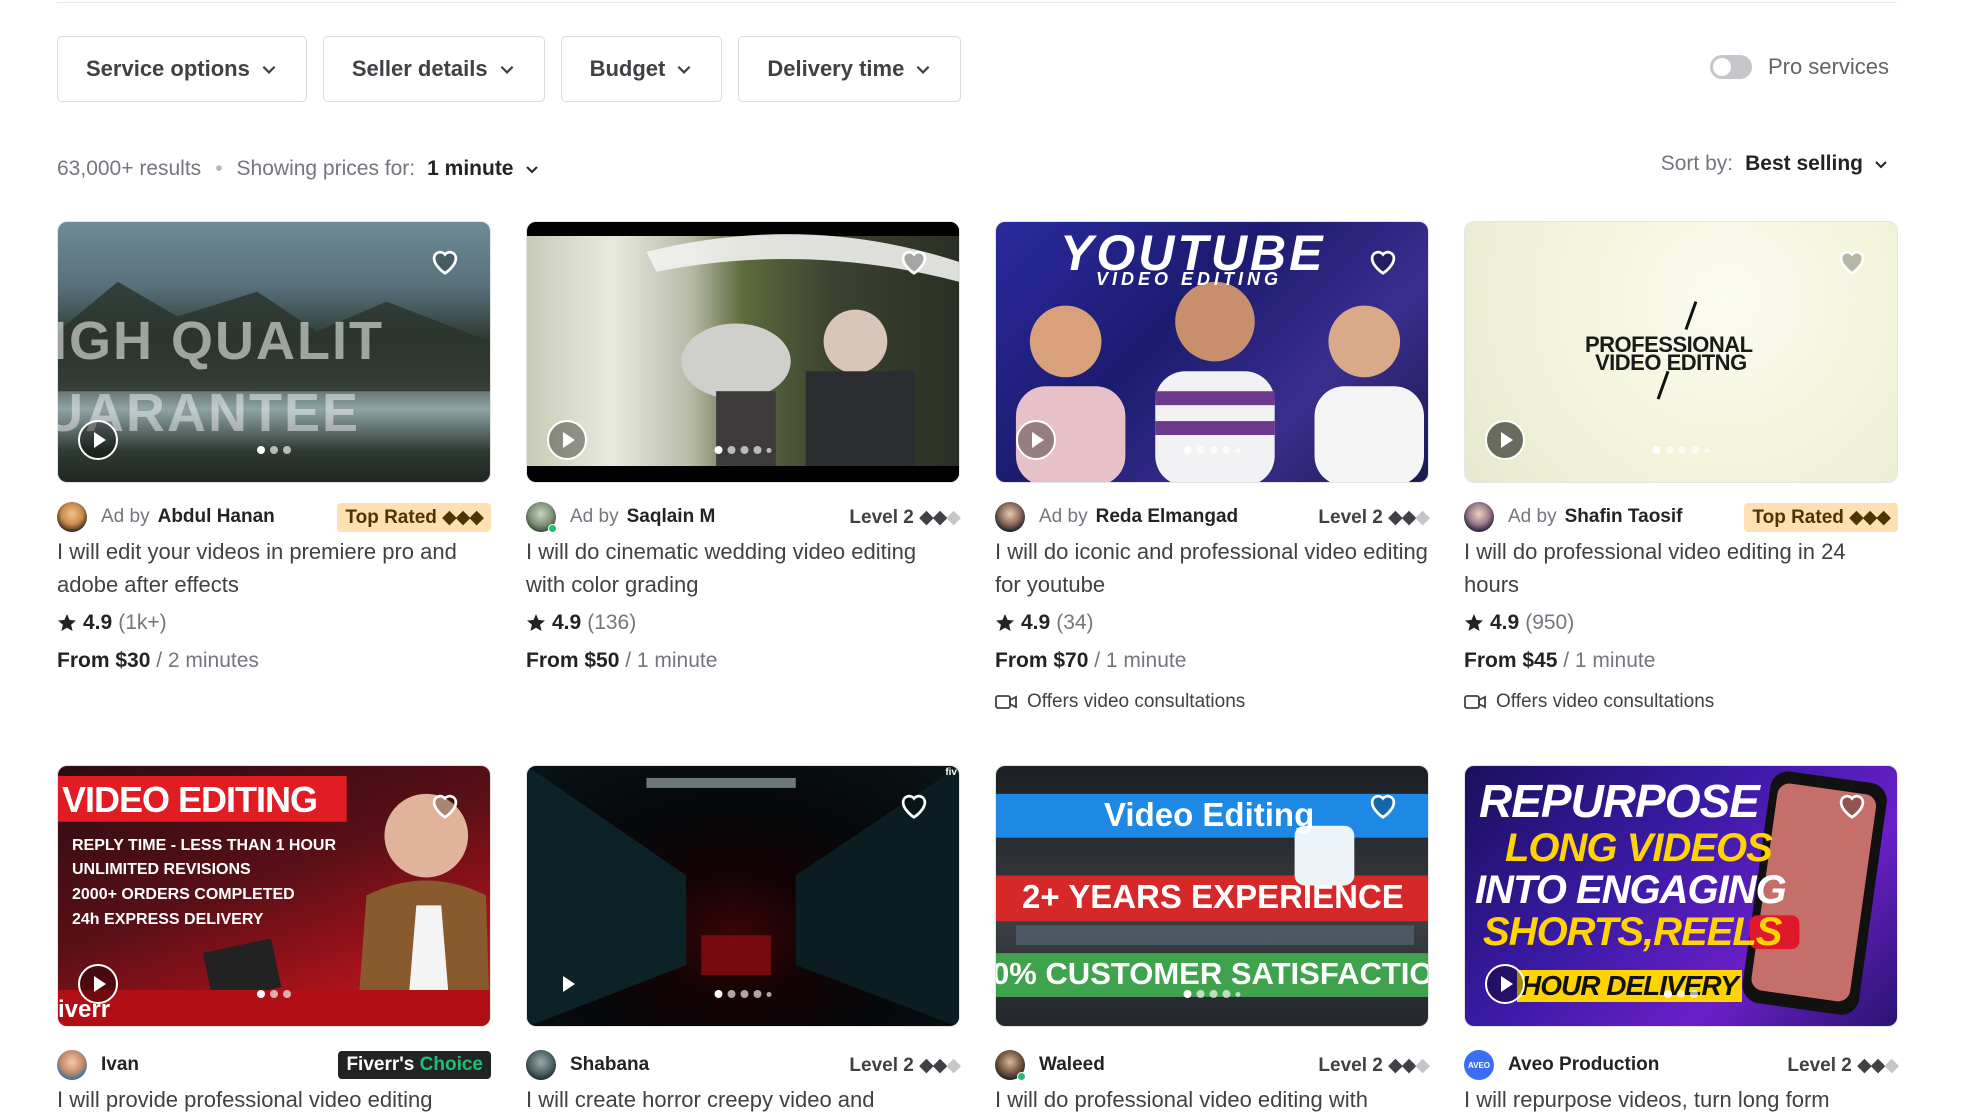 Image resolution: width=1963 pixels, height=1115 pixels. Describe the element at coordinates (1212, 1065) in the screenshot. I see `seller-row: Waleed Level 2 ◆◆◆` at that location.